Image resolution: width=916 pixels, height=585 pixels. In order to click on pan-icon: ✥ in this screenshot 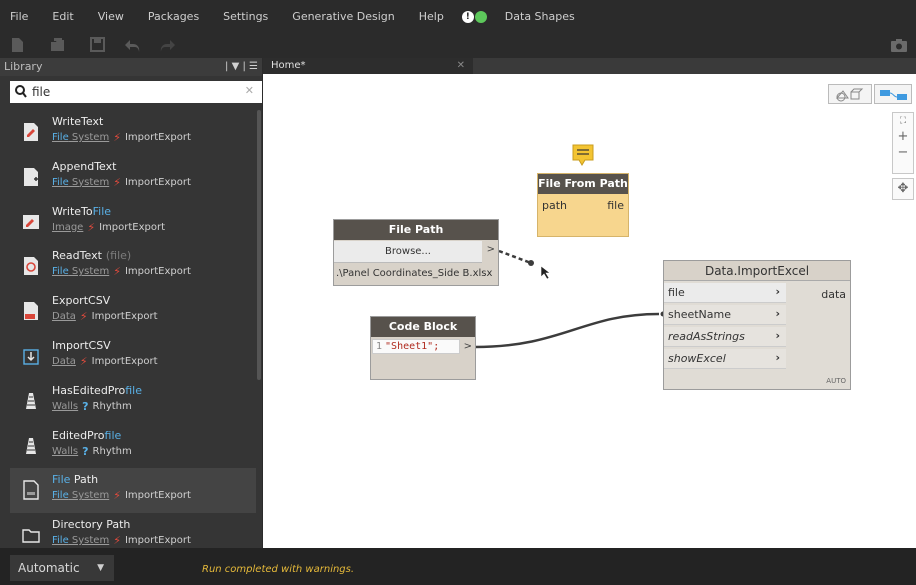, I will do `click(903, 189)`.